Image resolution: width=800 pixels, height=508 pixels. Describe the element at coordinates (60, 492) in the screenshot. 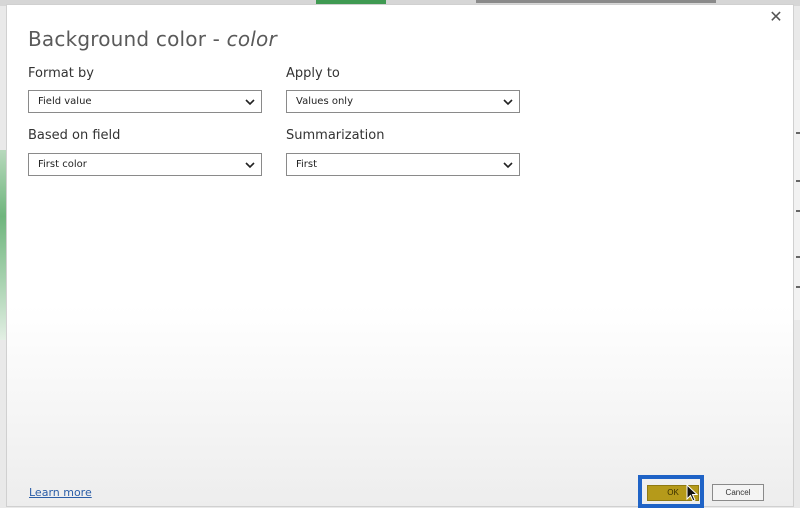

I see `learn-more-link: Learn more` at that location.